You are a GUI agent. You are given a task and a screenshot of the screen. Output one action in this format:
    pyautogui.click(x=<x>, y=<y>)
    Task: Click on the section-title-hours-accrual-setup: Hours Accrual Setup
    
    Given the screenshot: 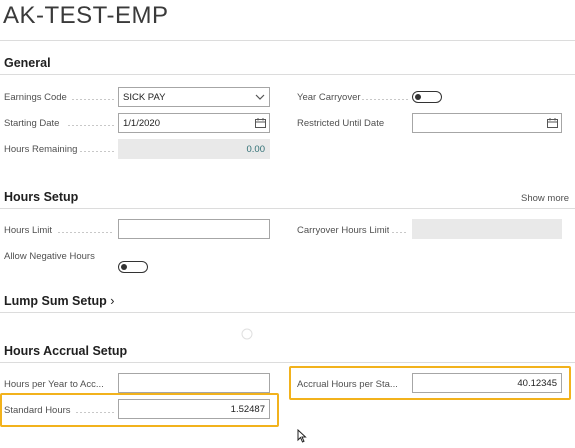 What is the action you would take?
    pyautogui.click(x=65, y=351)
    